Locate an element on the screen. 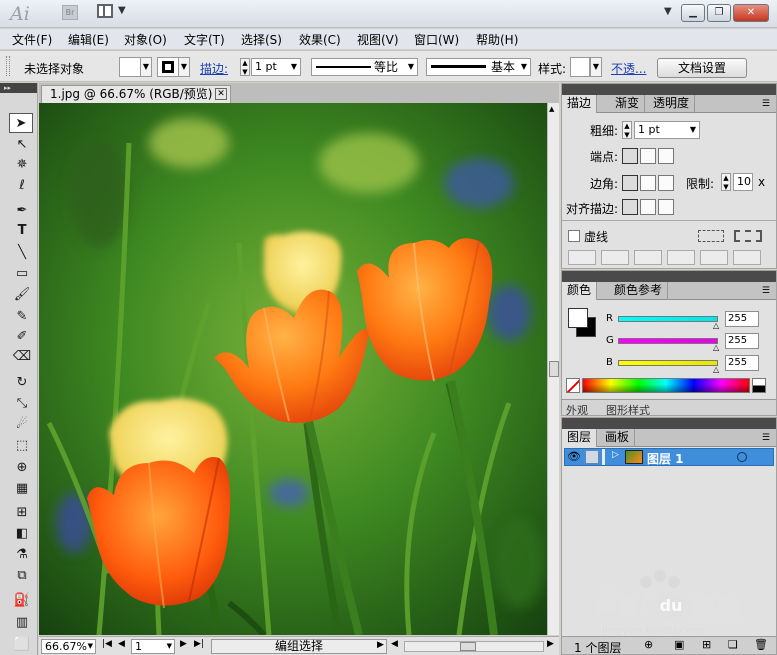 This screenshot has height=655, width=777. fill-swatch is located at coordinates (130, 67).